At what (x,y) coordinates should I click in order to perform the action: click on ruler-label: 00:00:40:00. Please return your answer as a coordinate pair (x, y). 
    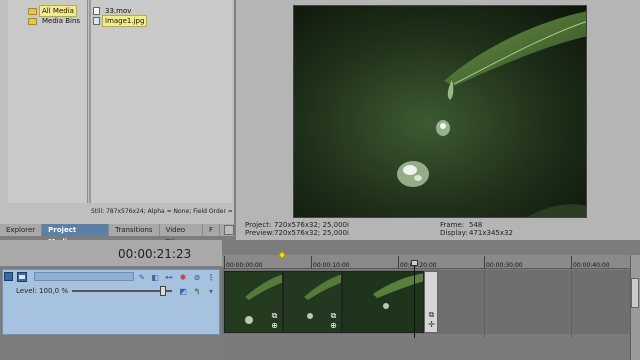
    Looking at the image, I should click on (591, 265).